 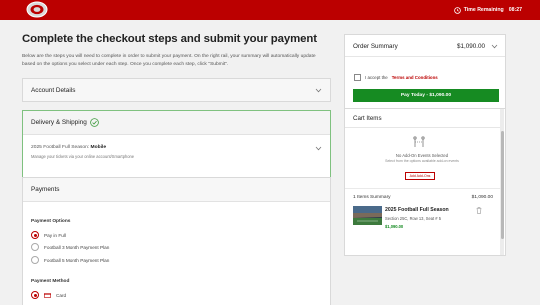 I want to click on credit-card-icon, so click(x=47, y=295).